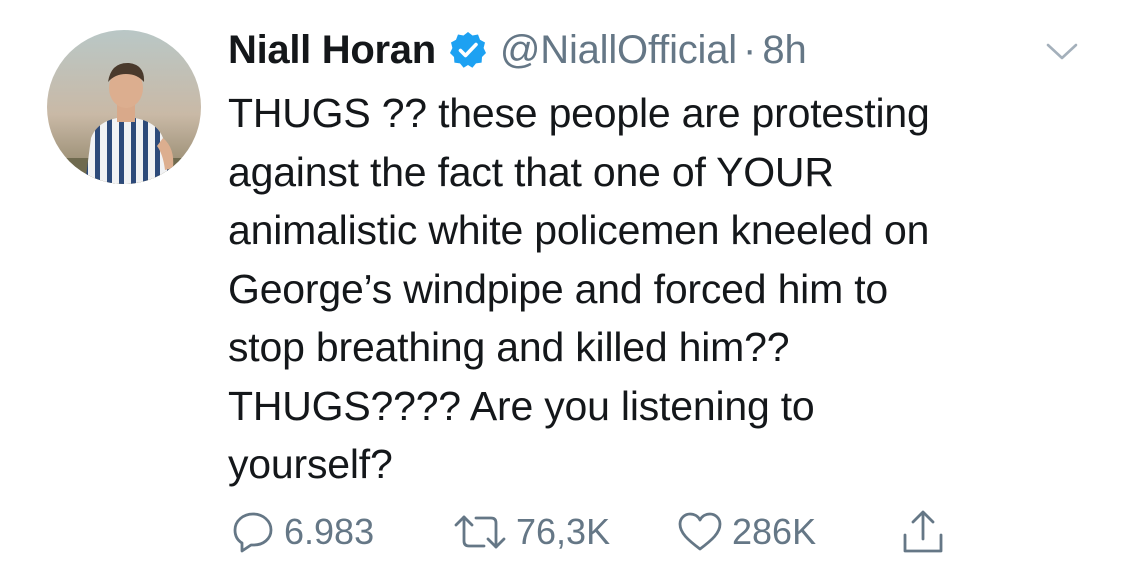 This screenshot has height=578, width=1125. I want to click on heart-icon, so click(700, 531).